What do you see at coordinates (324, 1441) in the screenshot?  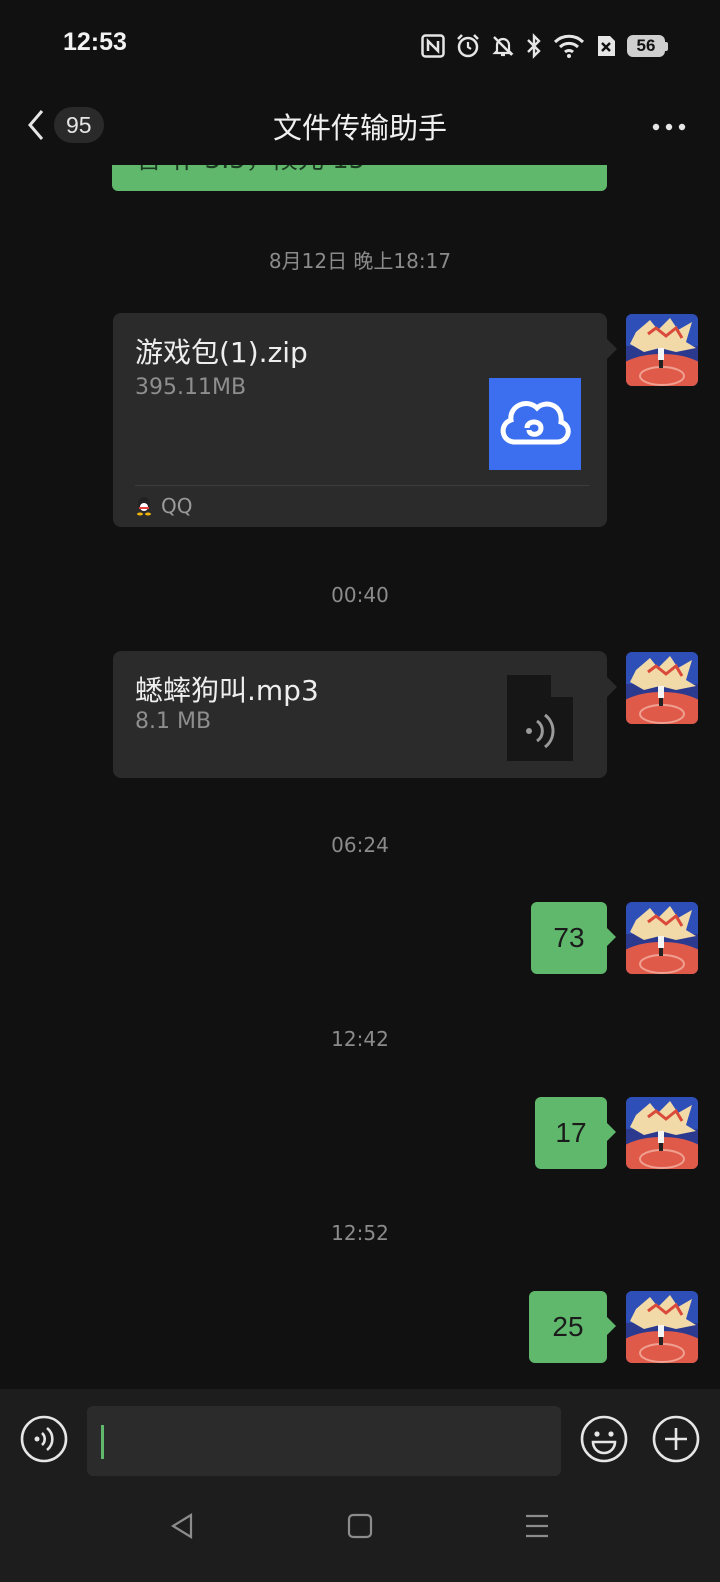 I see `message-input` at bounding box center [324, 1441].